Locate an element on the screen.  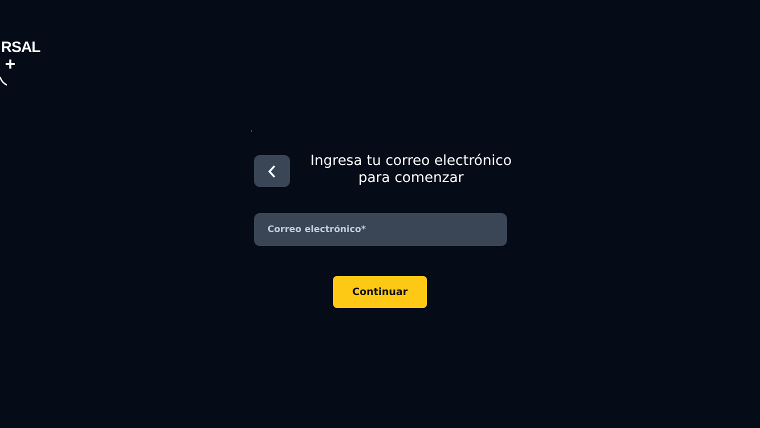
chevron-left-icon is located at coordinates (272, 171).